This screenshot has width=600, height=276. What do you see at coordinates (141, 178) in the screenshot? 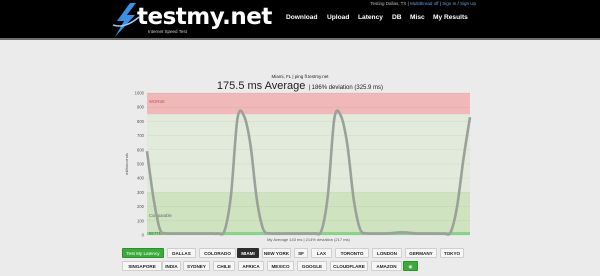
I see `y-tick-label: 400` at bounding box center [141, 178].